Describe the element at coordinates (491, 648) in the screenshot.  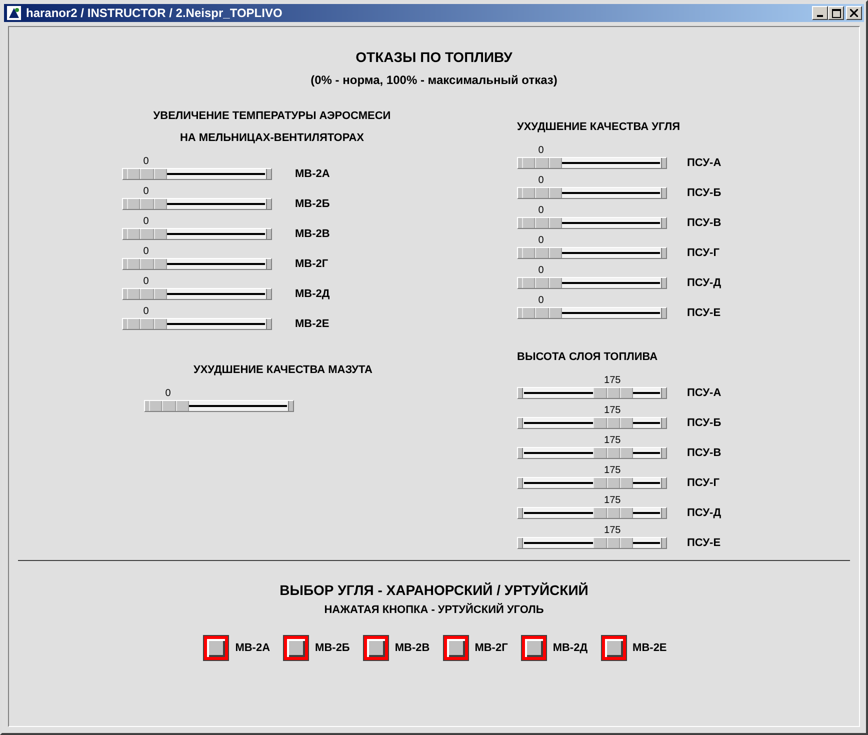
I see `toggle-label: МВ-2Г` at that location.